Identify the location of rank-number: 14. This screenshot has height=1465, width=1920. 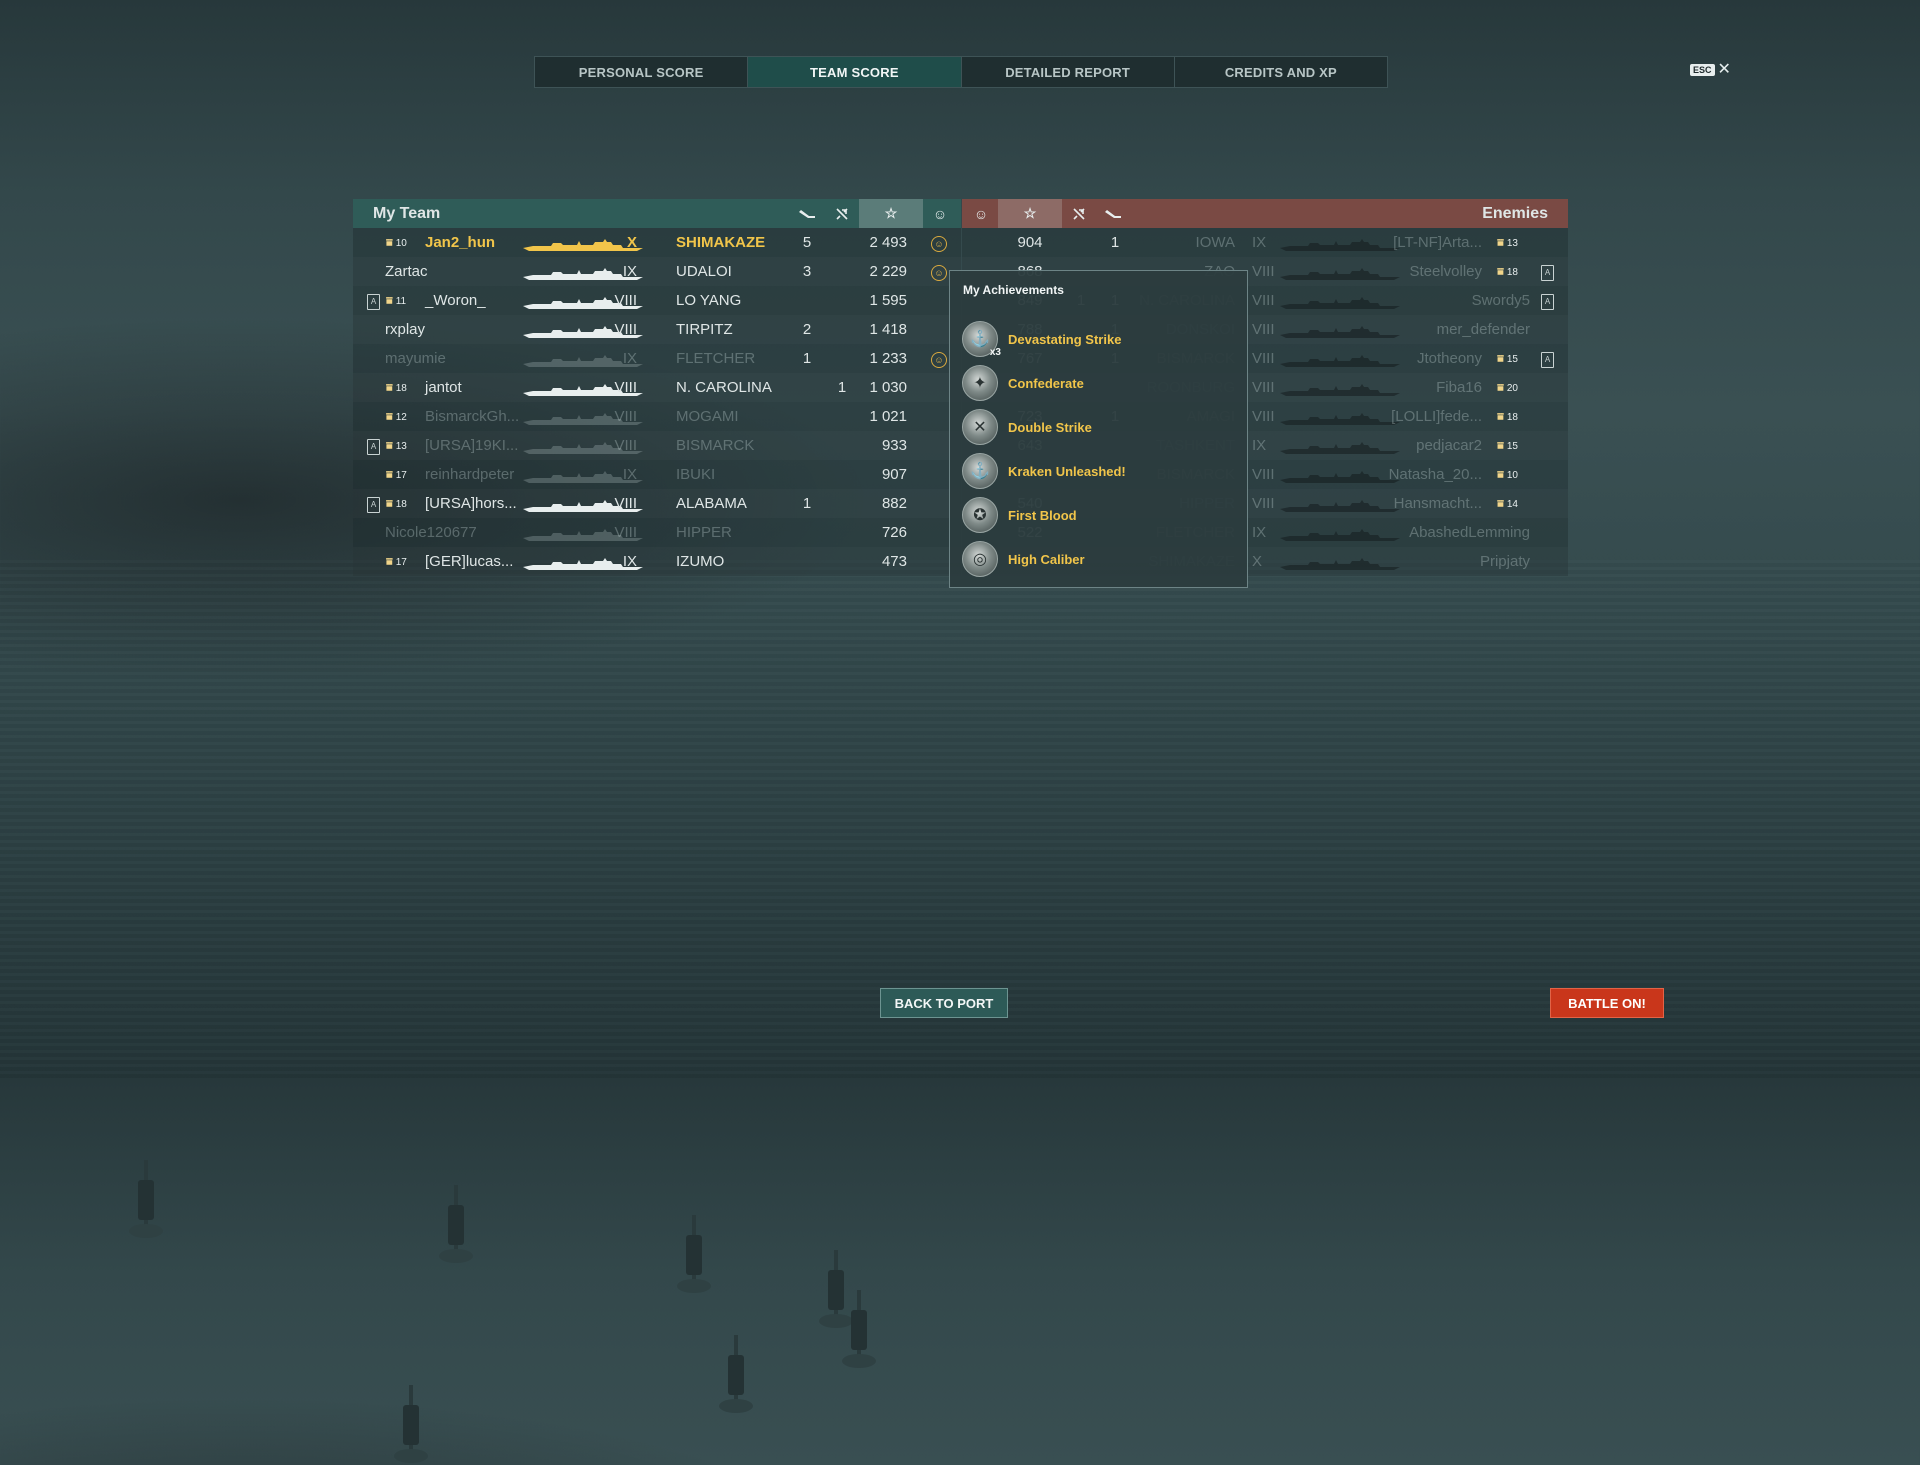
(1512, 504).